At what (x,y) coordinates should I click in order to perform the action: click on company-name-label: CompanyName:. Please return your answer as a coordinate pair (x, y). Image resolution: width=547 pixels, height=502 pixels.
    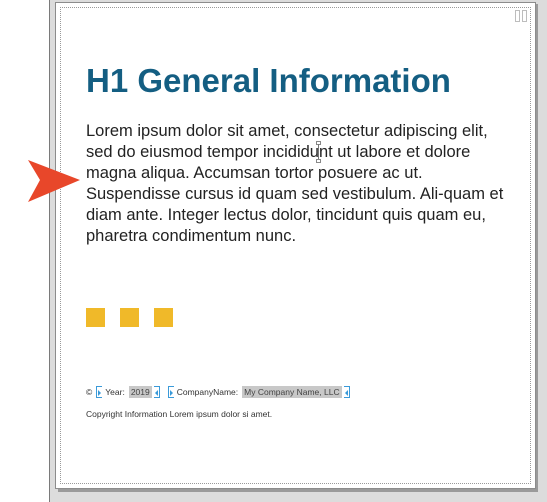
    Looking at the image, I should click on (207, 392).